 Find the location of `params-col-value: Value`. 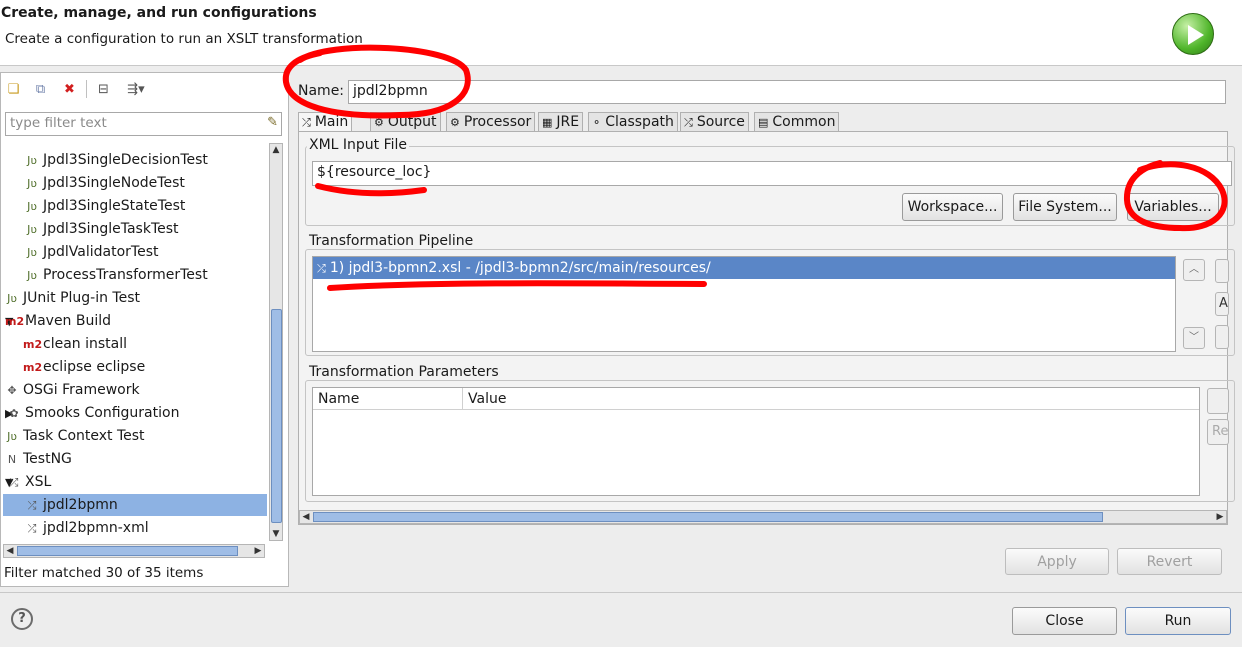

params-col-value: Value is located at coordinates (484, 399).